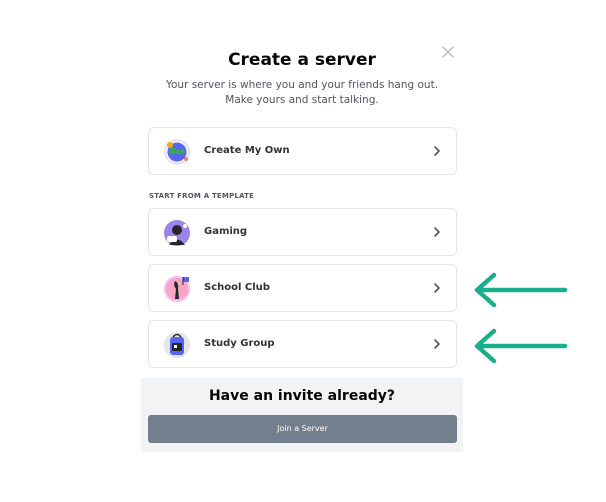  I want to click on school-club-label: School Club, so click(237, 287).